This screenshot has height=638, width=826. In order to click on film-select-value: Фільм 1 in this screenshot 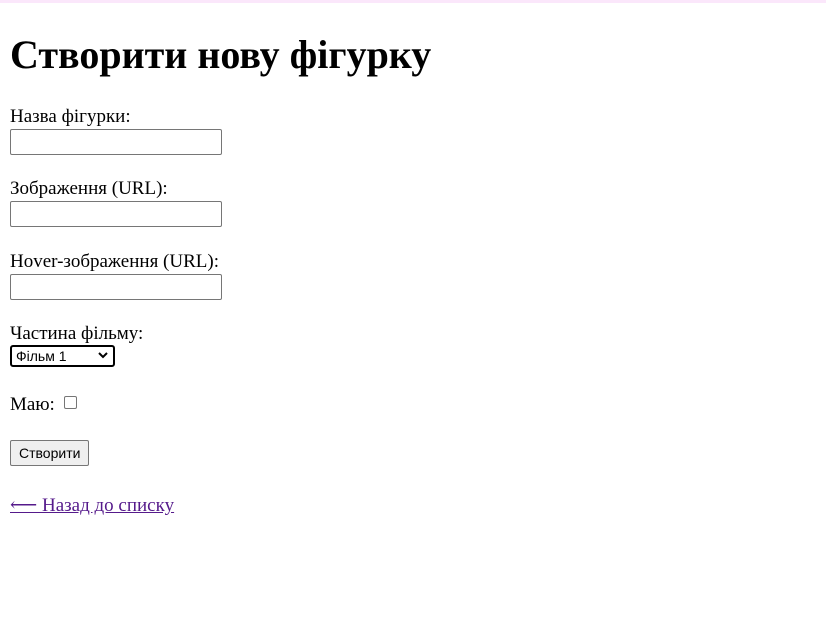, I will do `click(41, 356)`.